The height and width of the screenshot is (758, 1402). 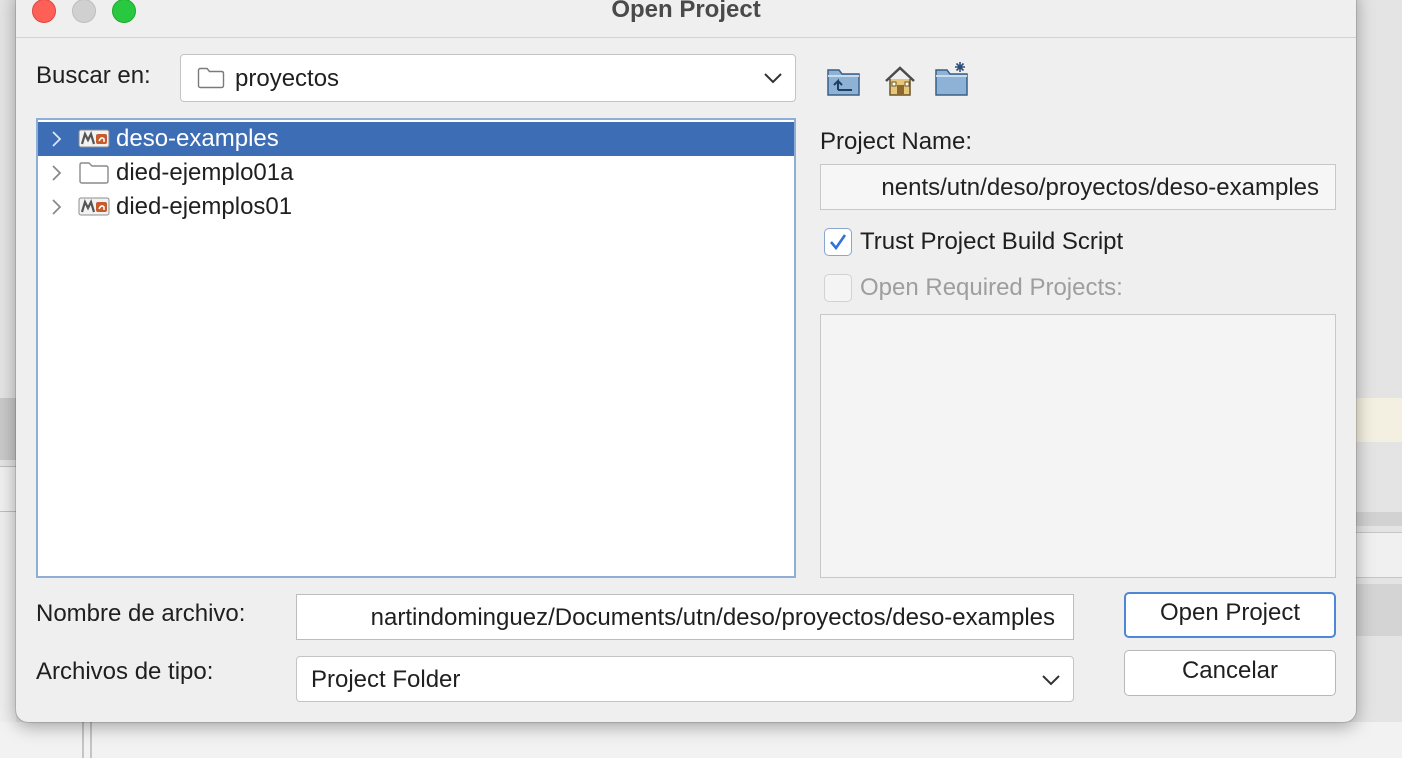 I want to click on home-icon, so click(x=900, y=81).